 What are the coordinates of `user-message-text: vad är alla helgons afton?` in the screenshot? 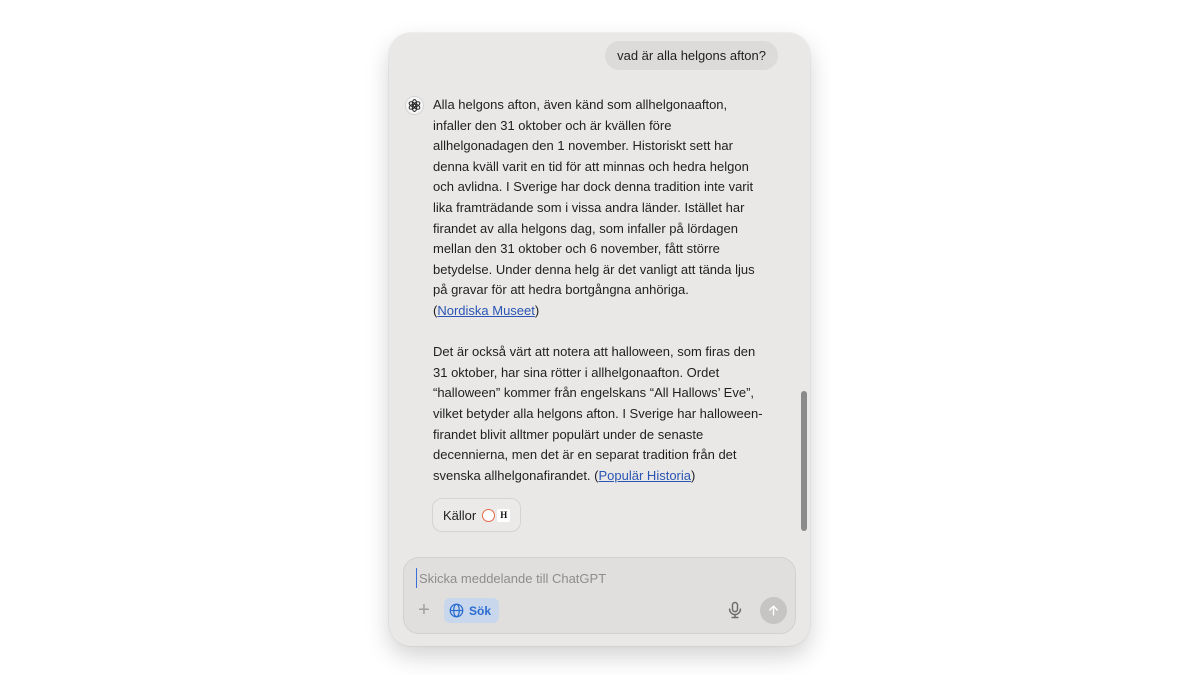 It's located at (691, 55).